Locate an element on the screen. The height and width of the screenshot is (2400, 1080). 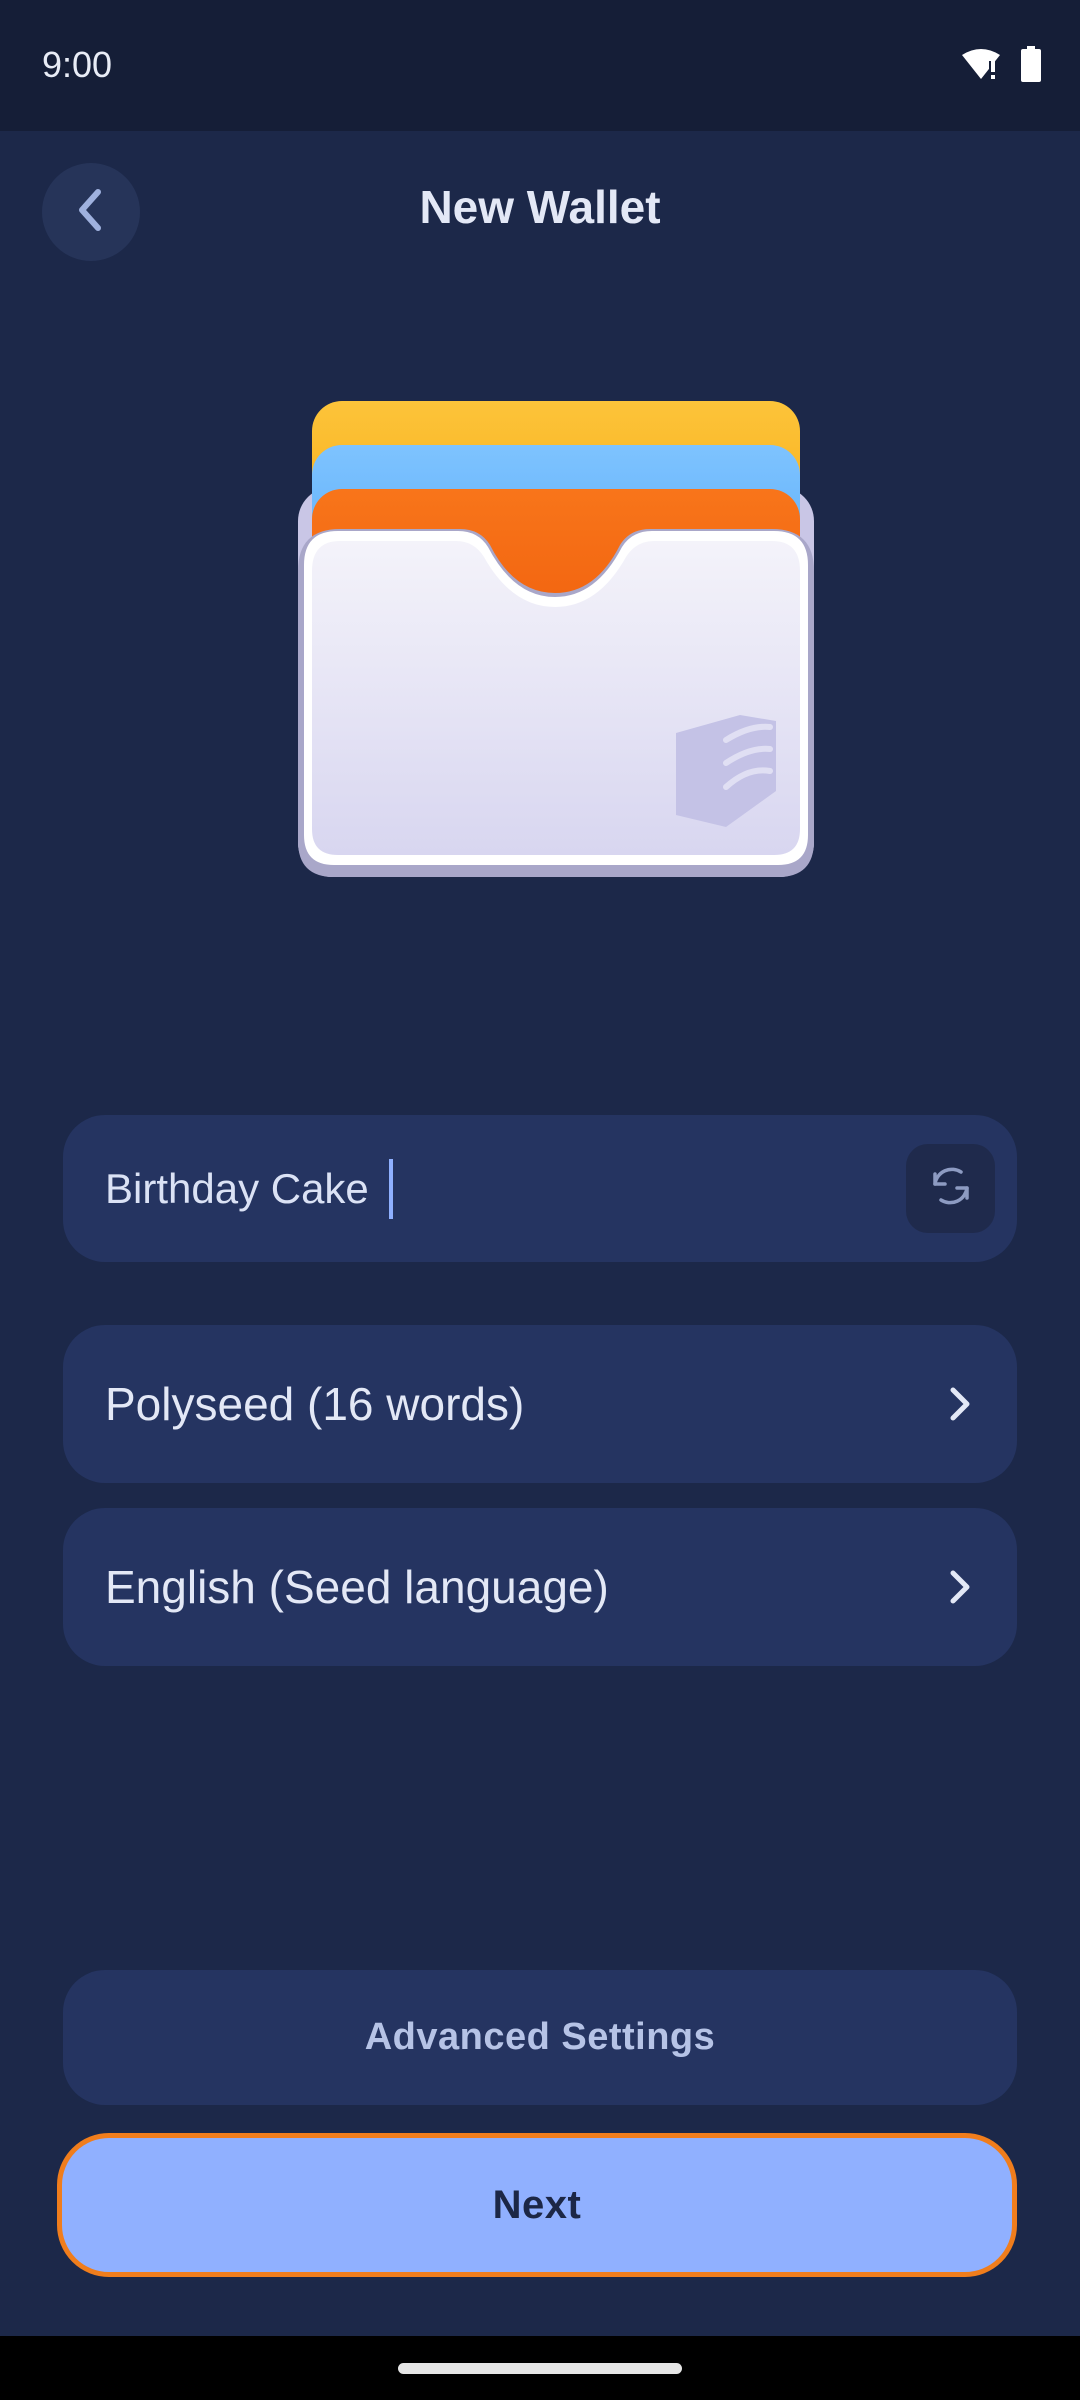
generate-name-button is located at coordinates (950, 1188).